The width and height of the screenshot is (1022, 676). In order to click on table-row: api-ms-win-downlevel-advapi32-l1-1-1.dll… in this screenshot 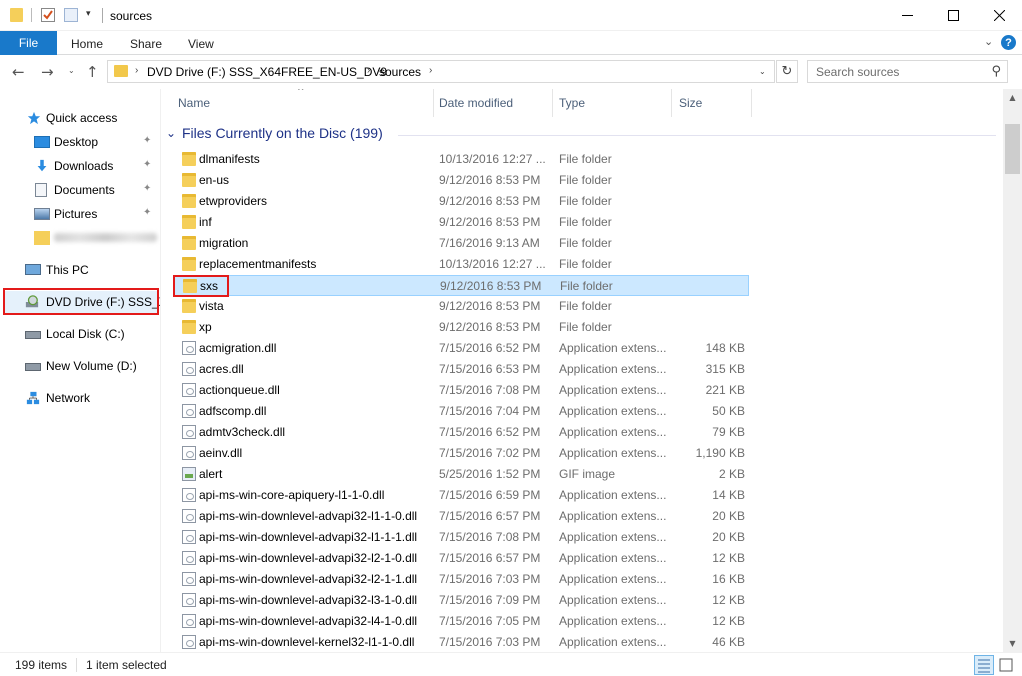, I will do `click(461, 537)`.